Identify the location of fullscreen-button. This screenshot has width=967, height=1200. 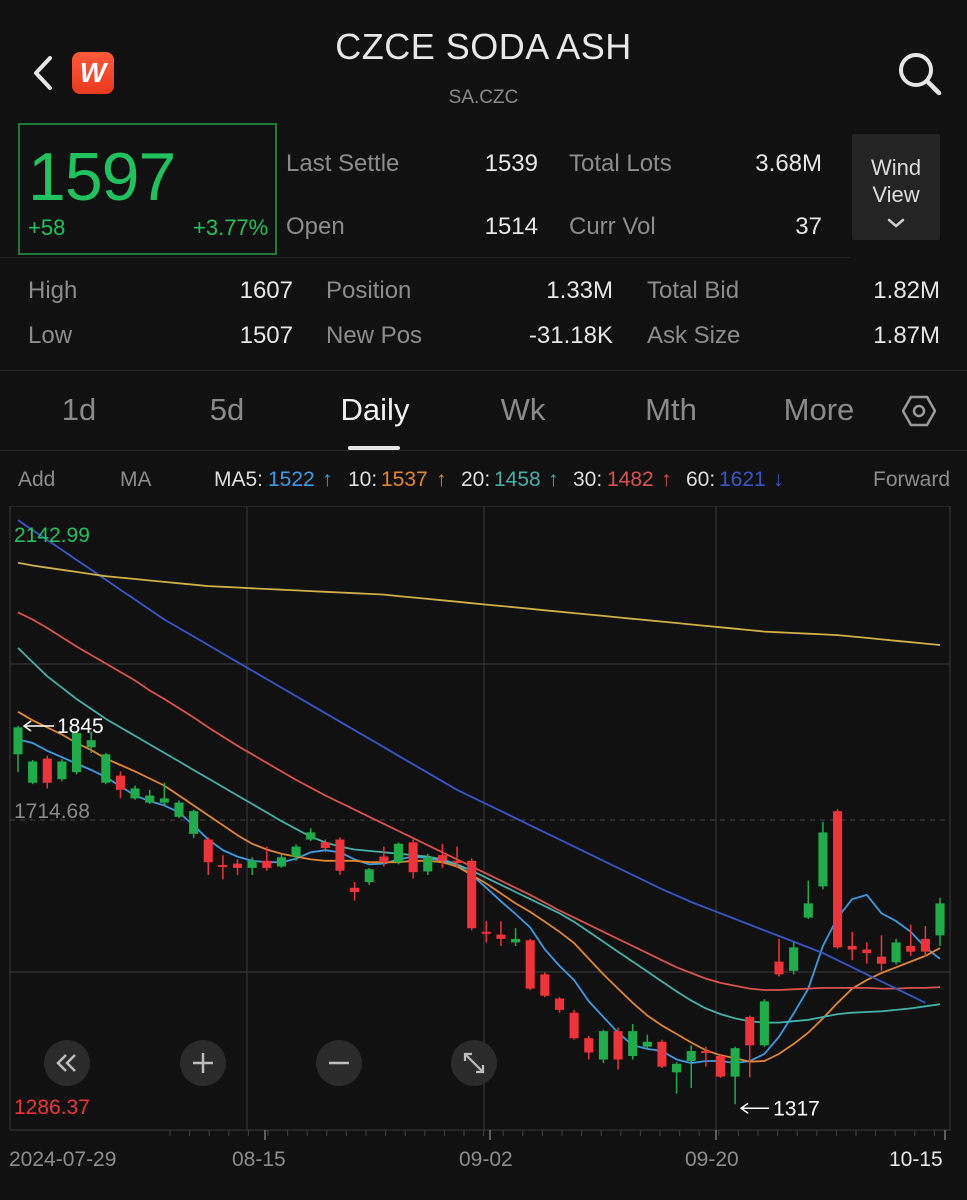
(474, 1063).